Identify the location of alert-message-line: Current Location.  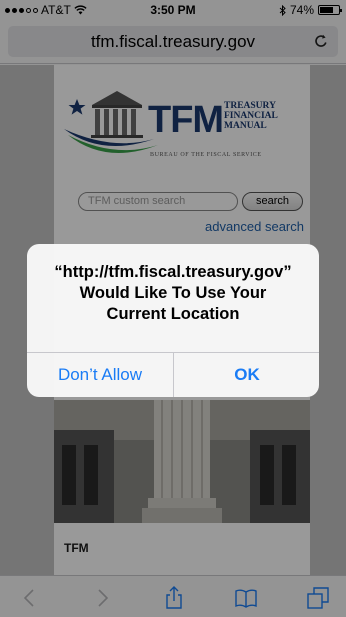
(173, 314).